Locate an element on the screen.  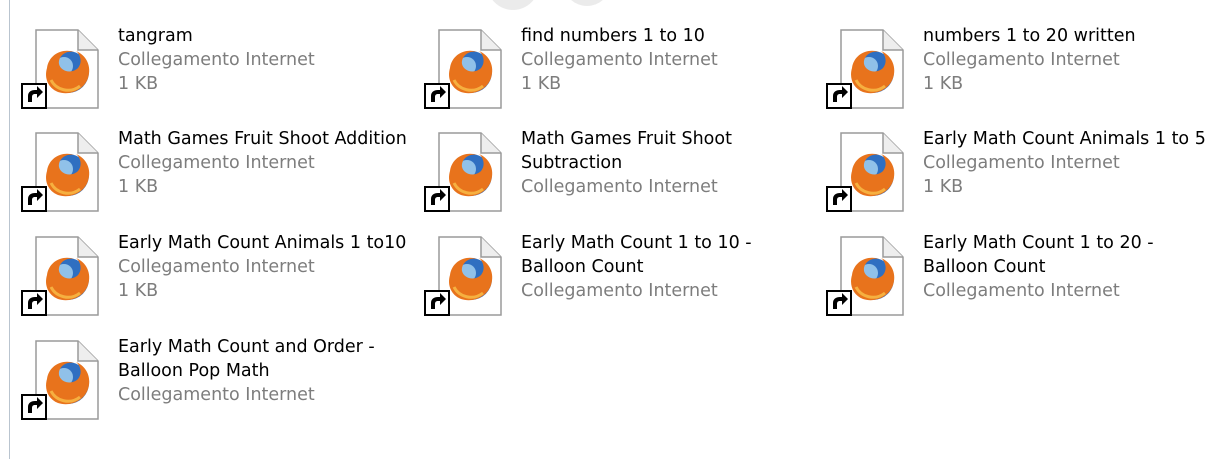
file-name-line: Balloon Pop Math is located at coordinates (268, 371).